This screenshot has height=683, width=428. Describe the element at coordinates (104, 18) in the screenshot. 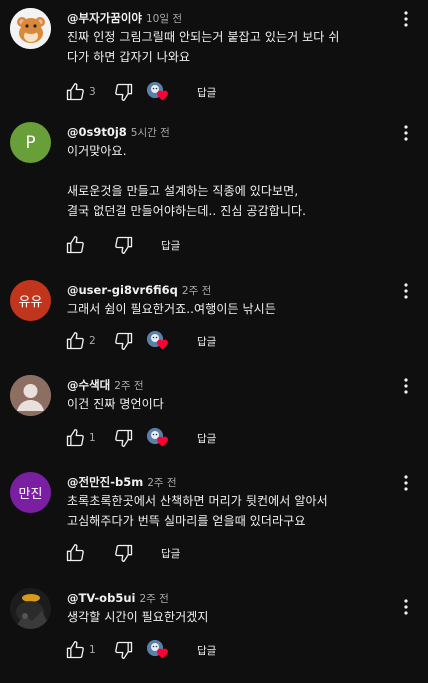

I see `comment-author: @부자가꿈이야` at that location.